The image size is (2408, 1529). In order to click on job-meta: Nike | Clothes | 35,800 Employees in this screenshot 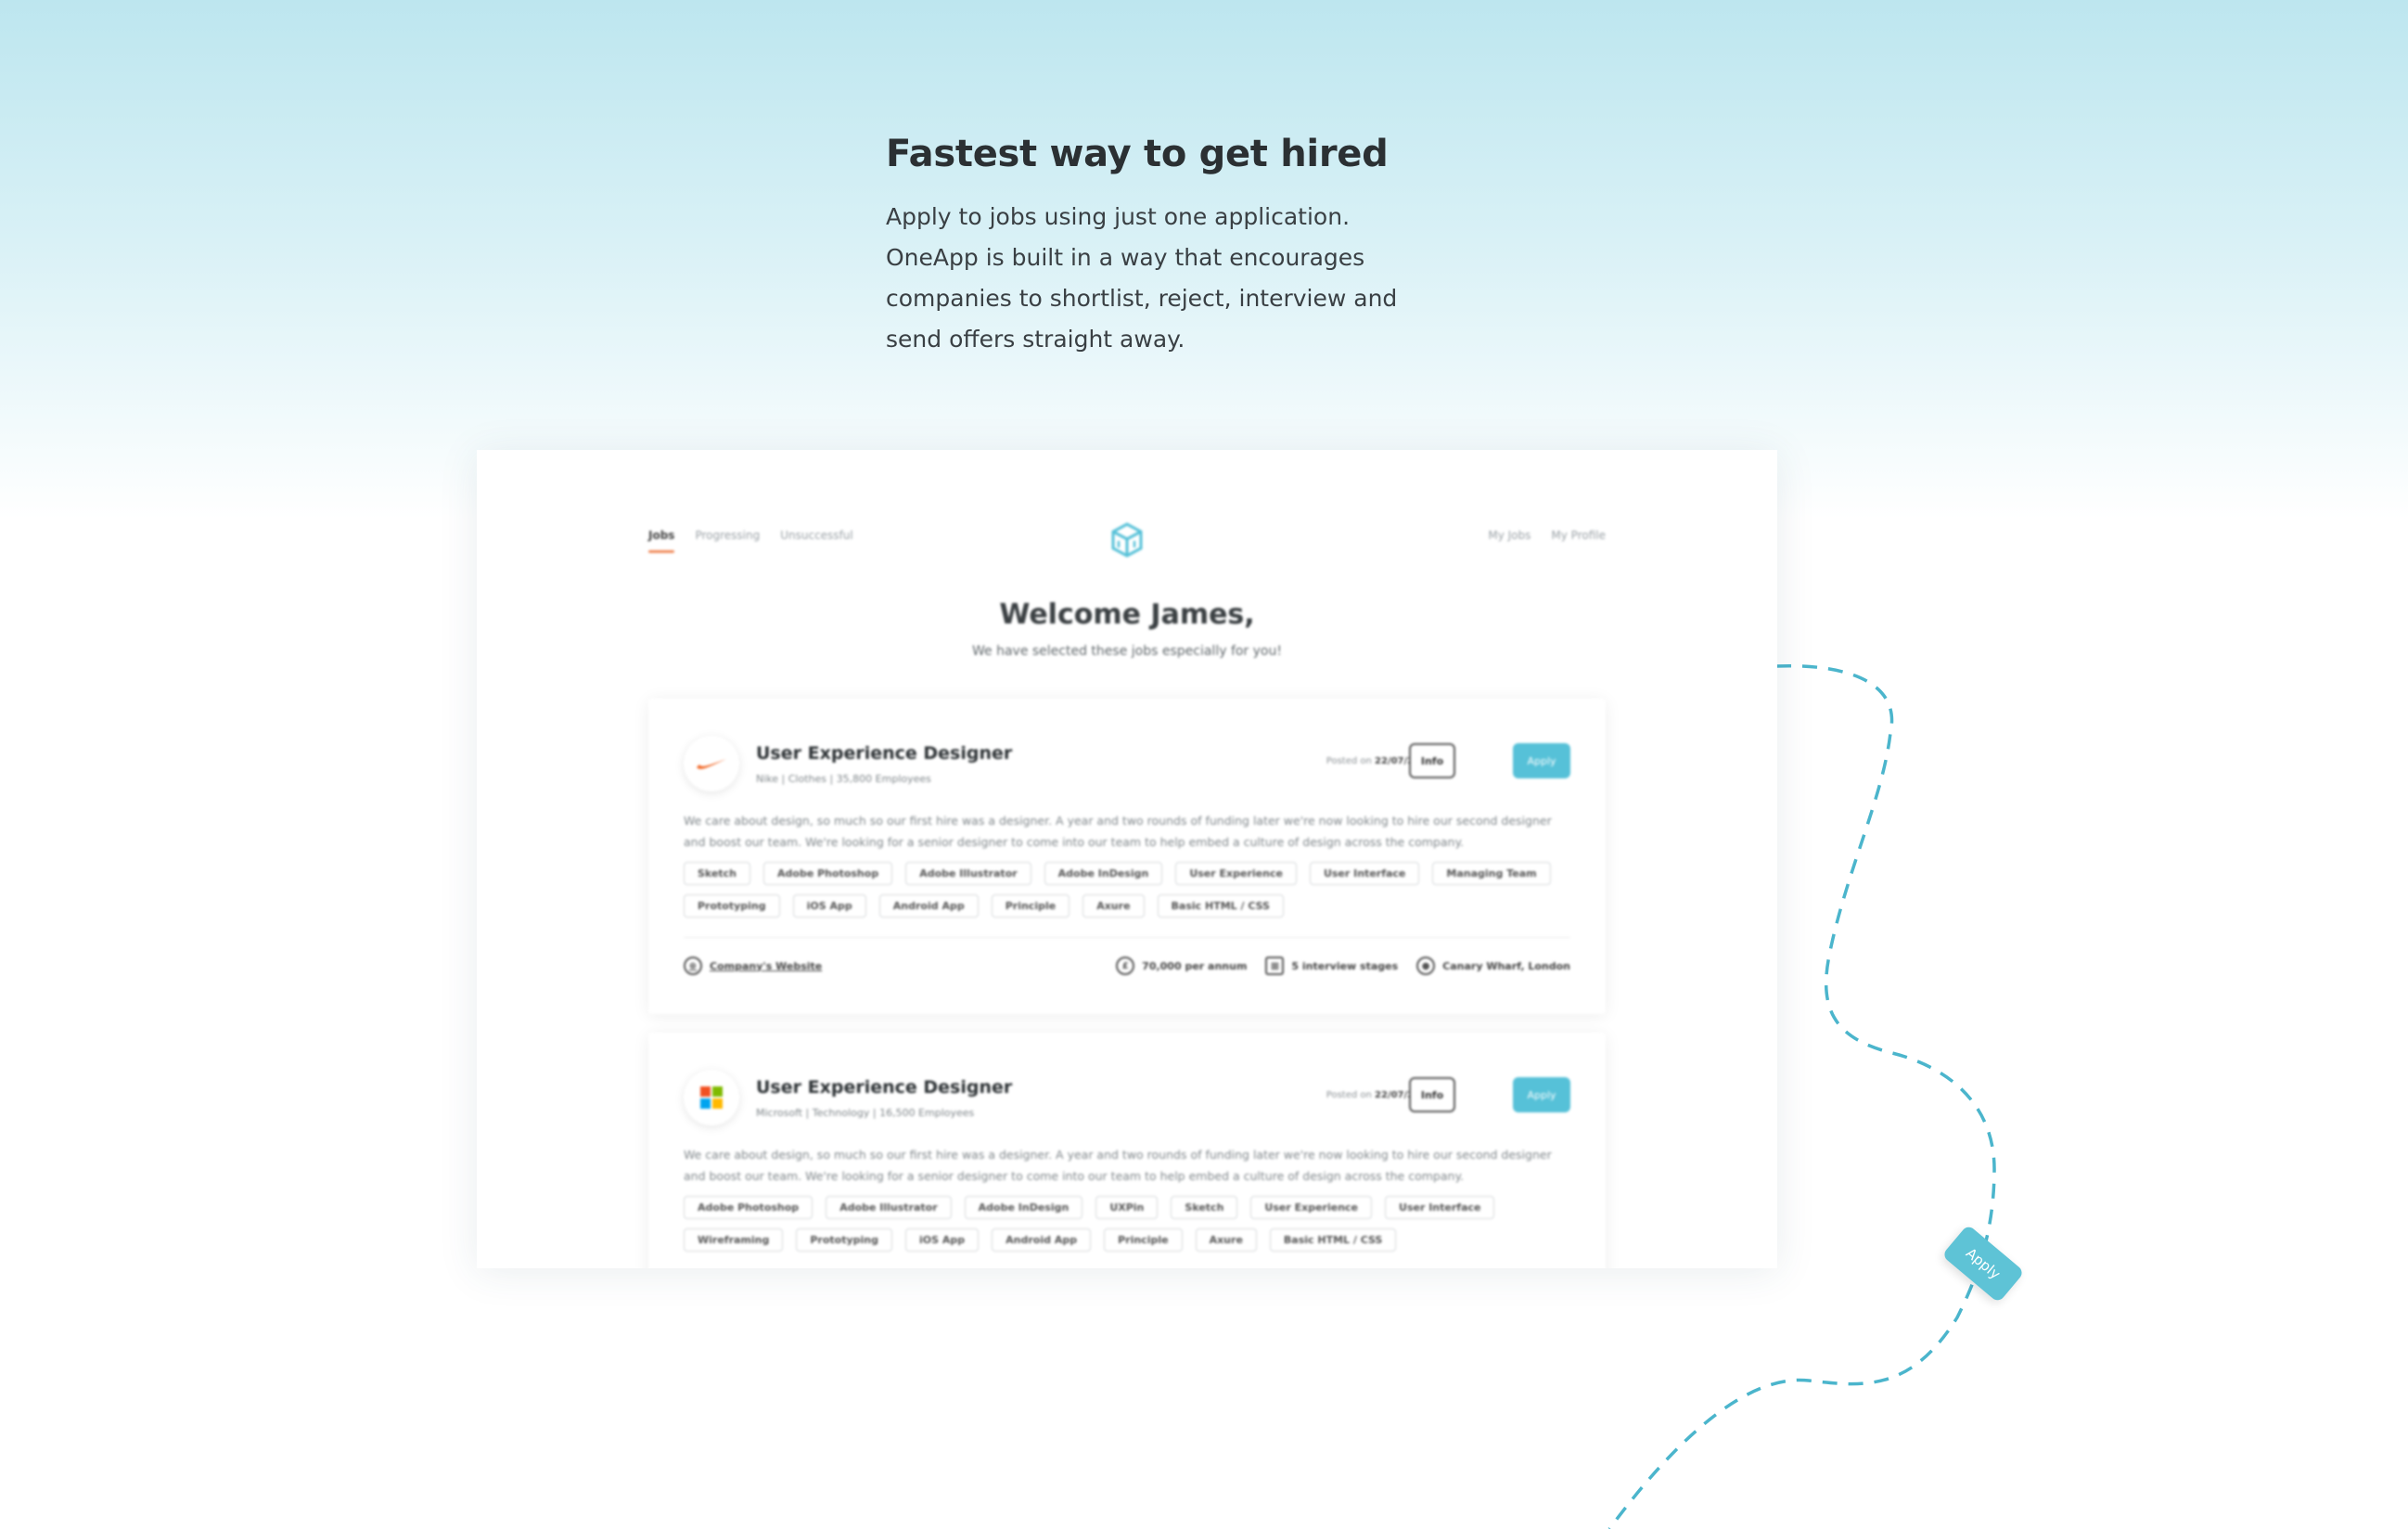, I will do `click(843, 779)`.